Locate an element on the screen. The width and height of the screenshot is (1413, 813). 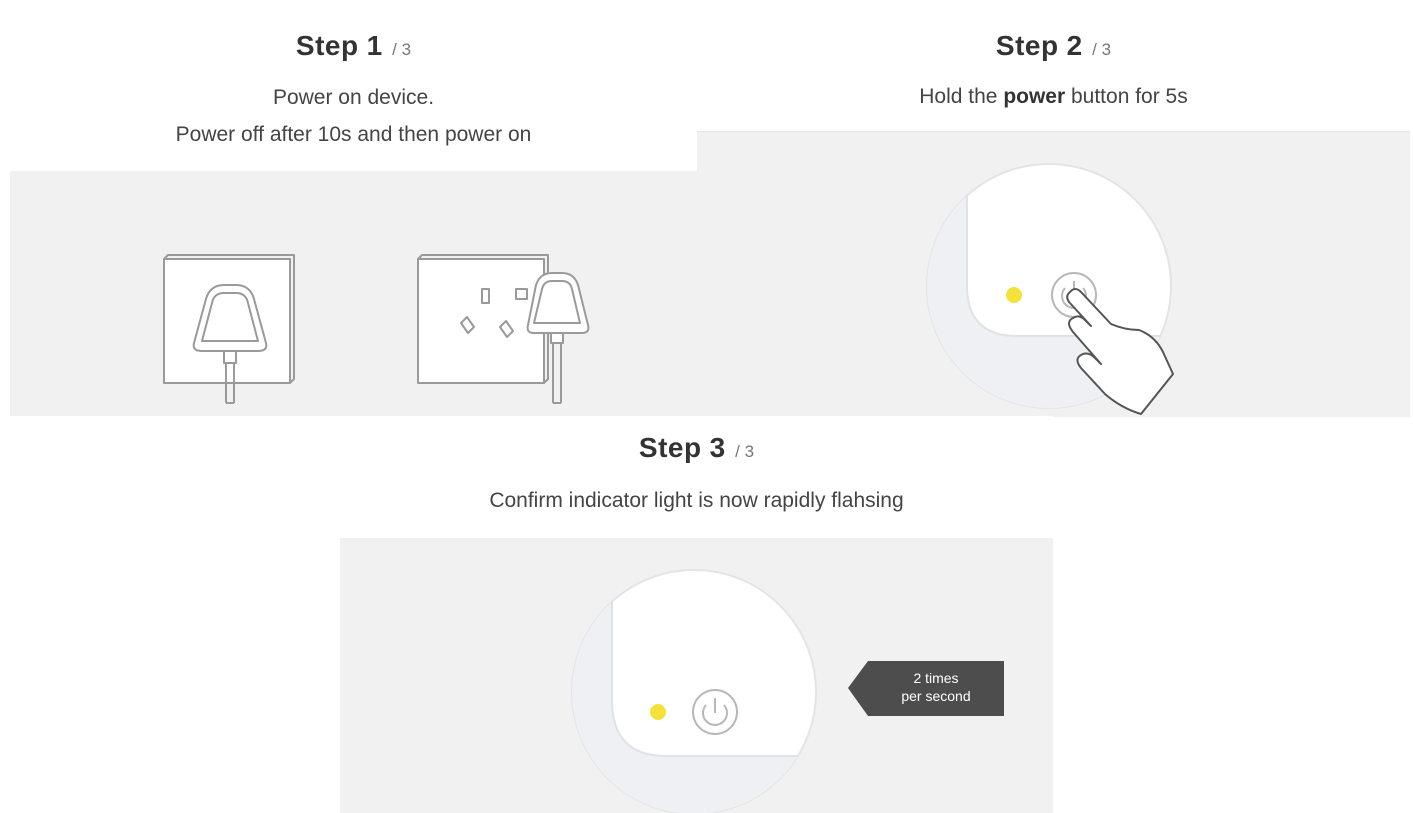
step-2-desc-pre: Hold the is located at coordinates (961, 96).